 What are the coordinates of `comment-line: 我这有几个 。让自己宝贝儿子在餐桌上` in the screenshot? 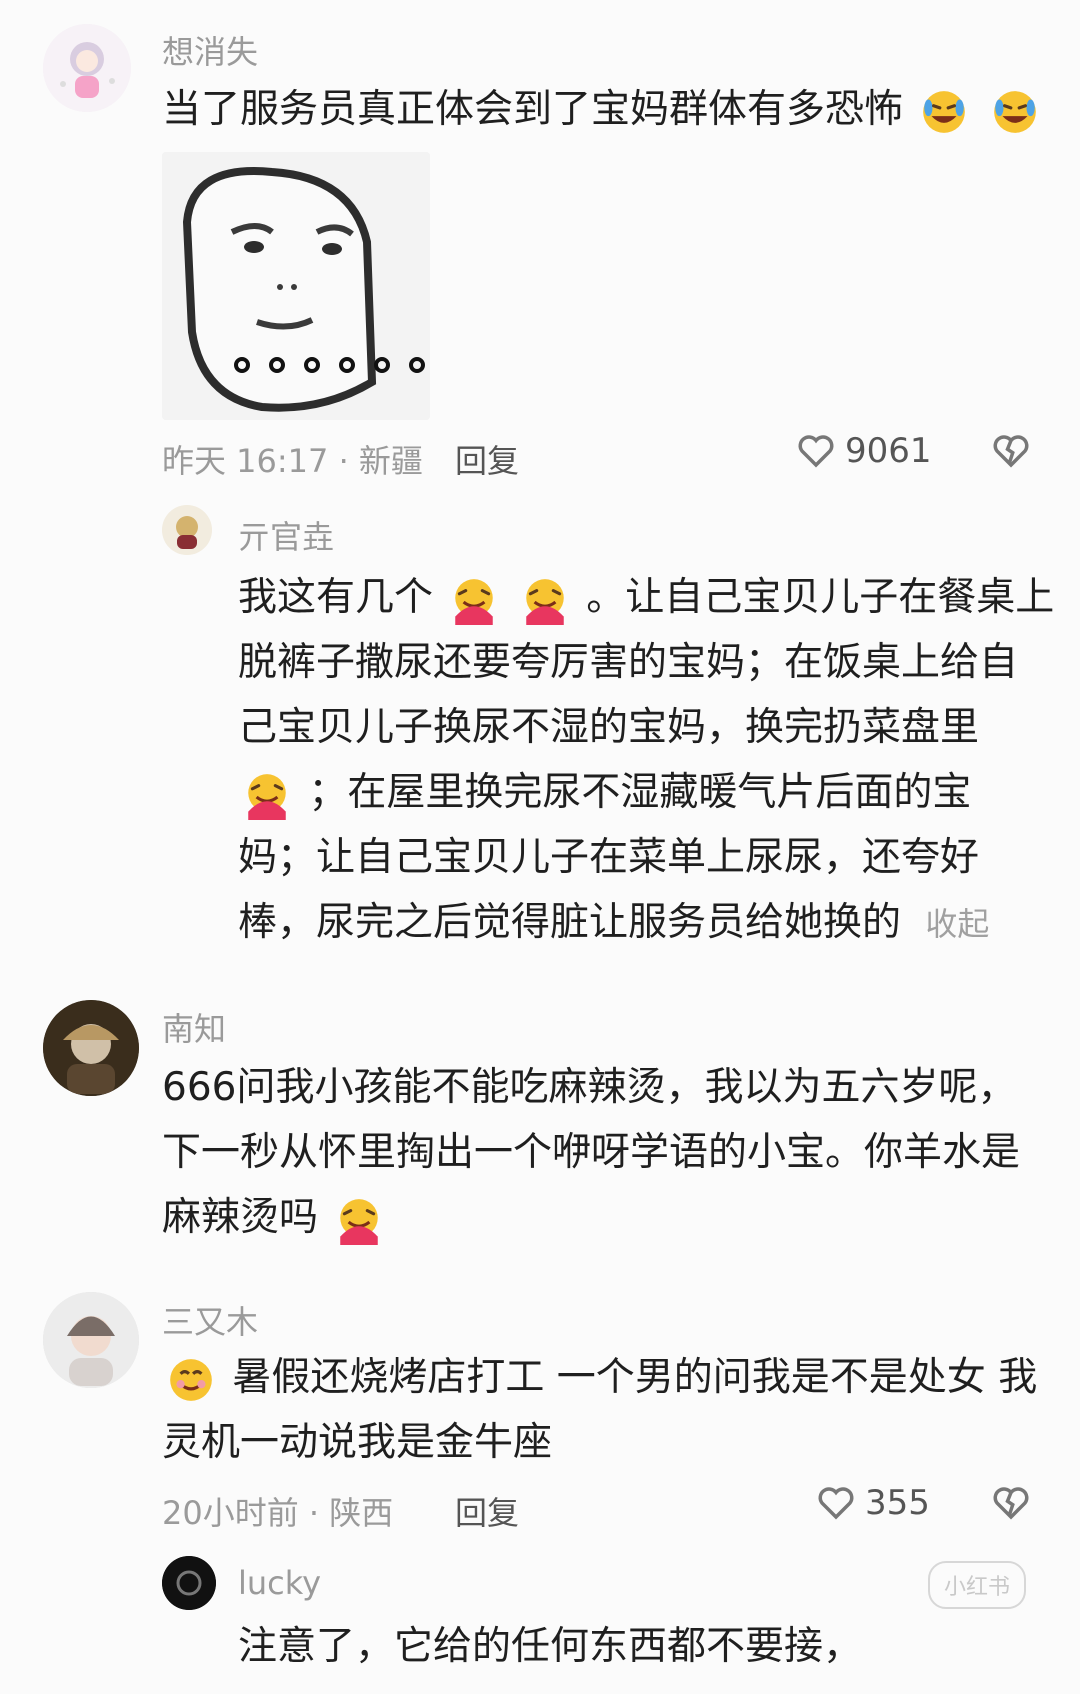 It's located at (646, 597).